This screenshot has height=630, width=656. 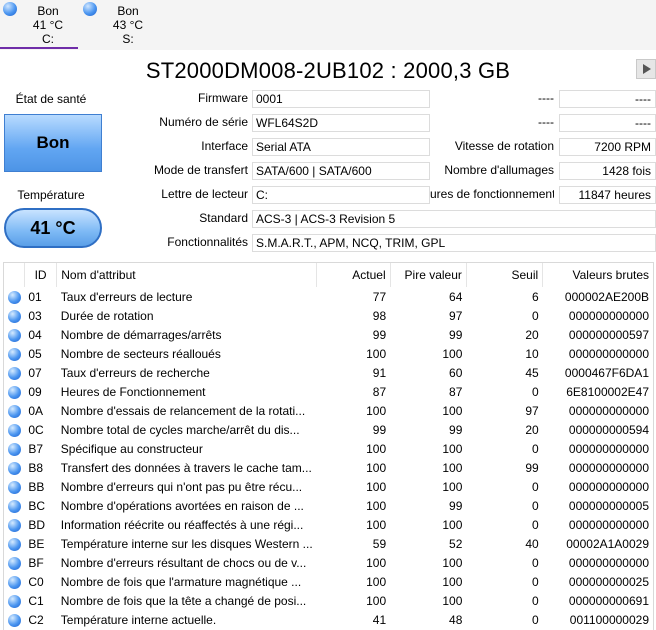 I want to click on worst-column-header: Pire valeur, so click(x=428, y=275).